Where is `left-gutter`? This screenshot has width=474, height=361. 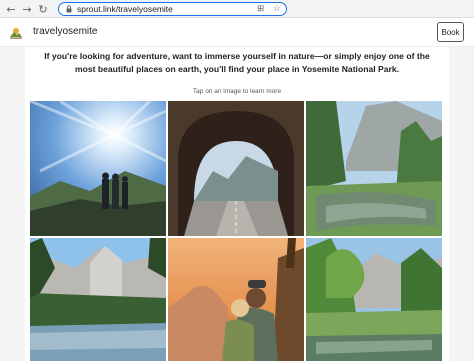 left-gutter is located at coordinates (12, 204).